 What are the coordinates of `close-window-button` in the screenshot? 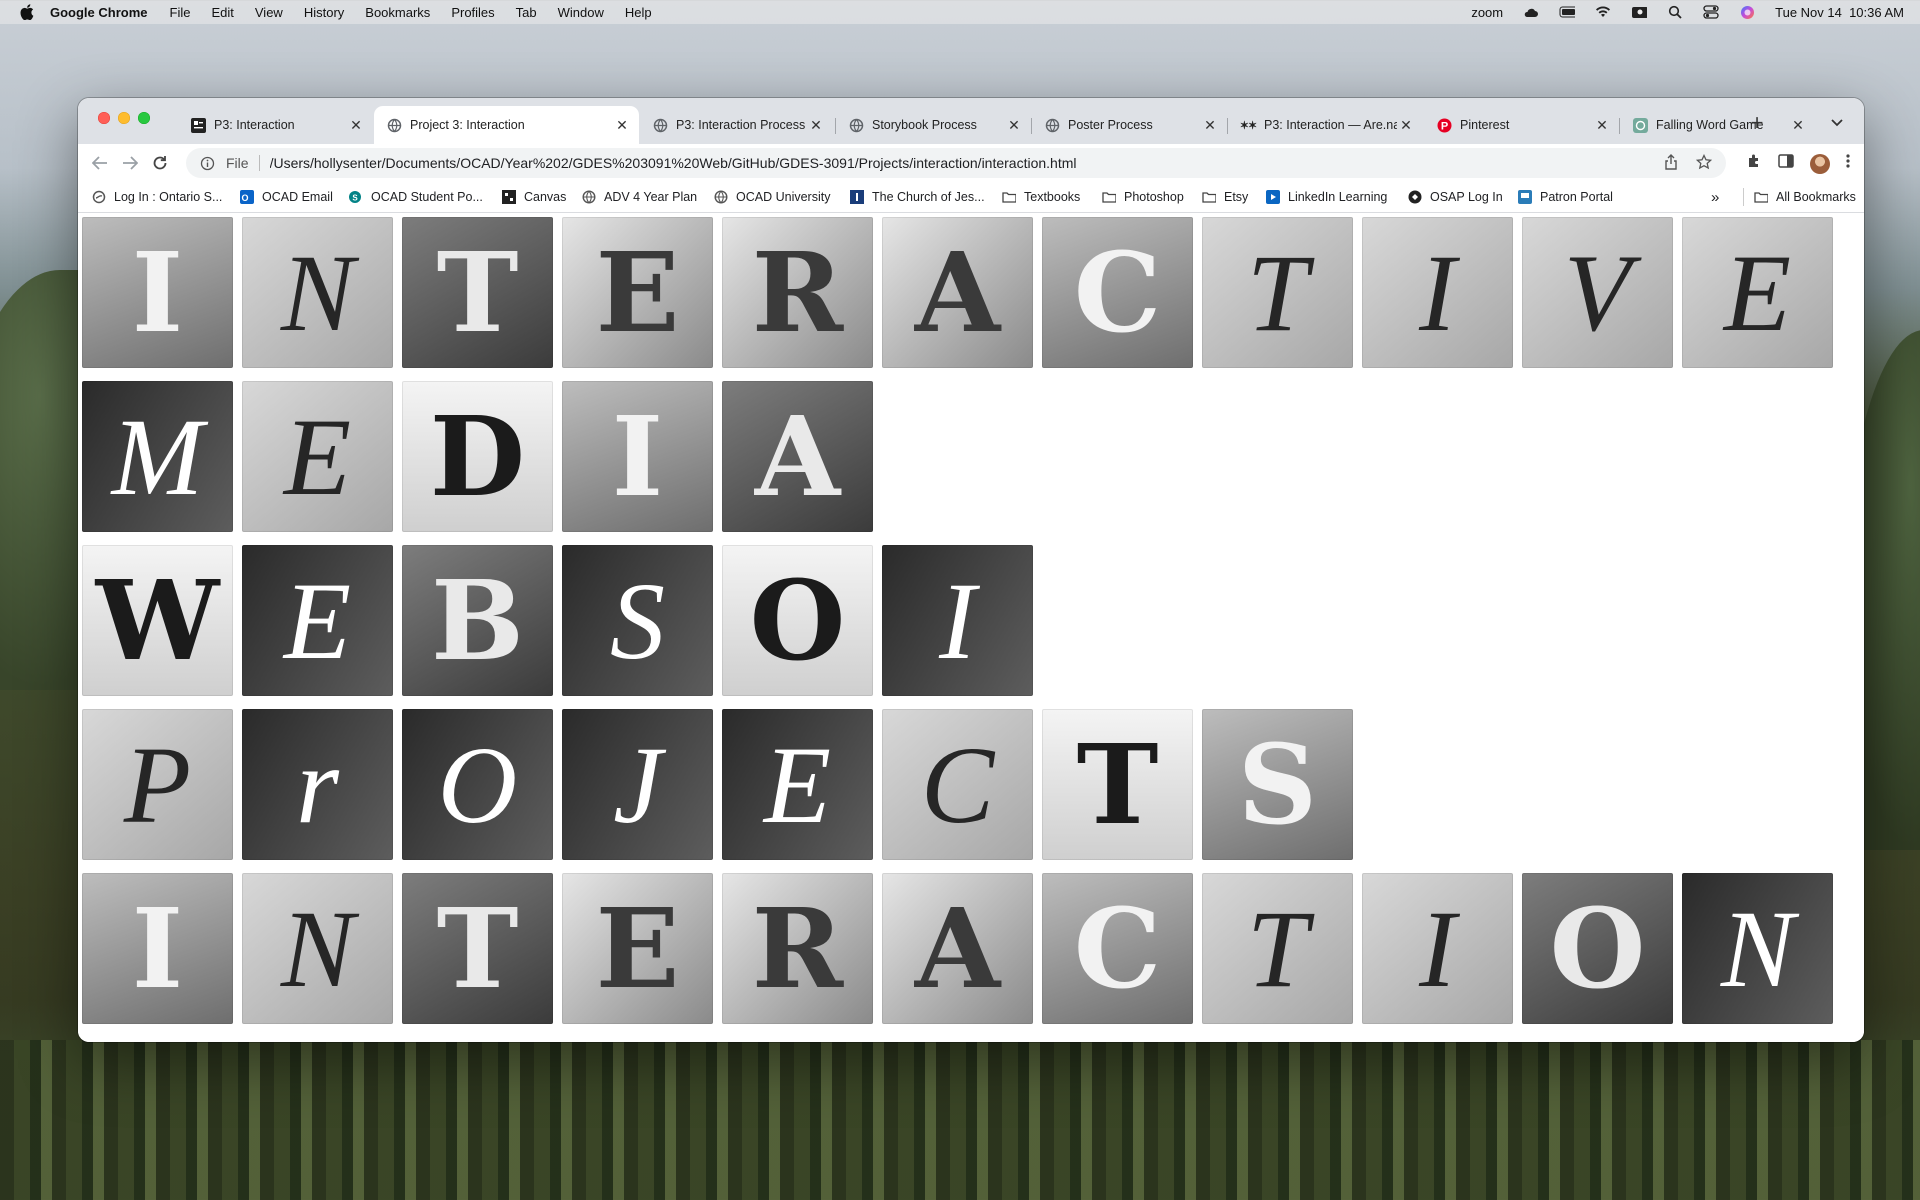 It's located at (104, 118).